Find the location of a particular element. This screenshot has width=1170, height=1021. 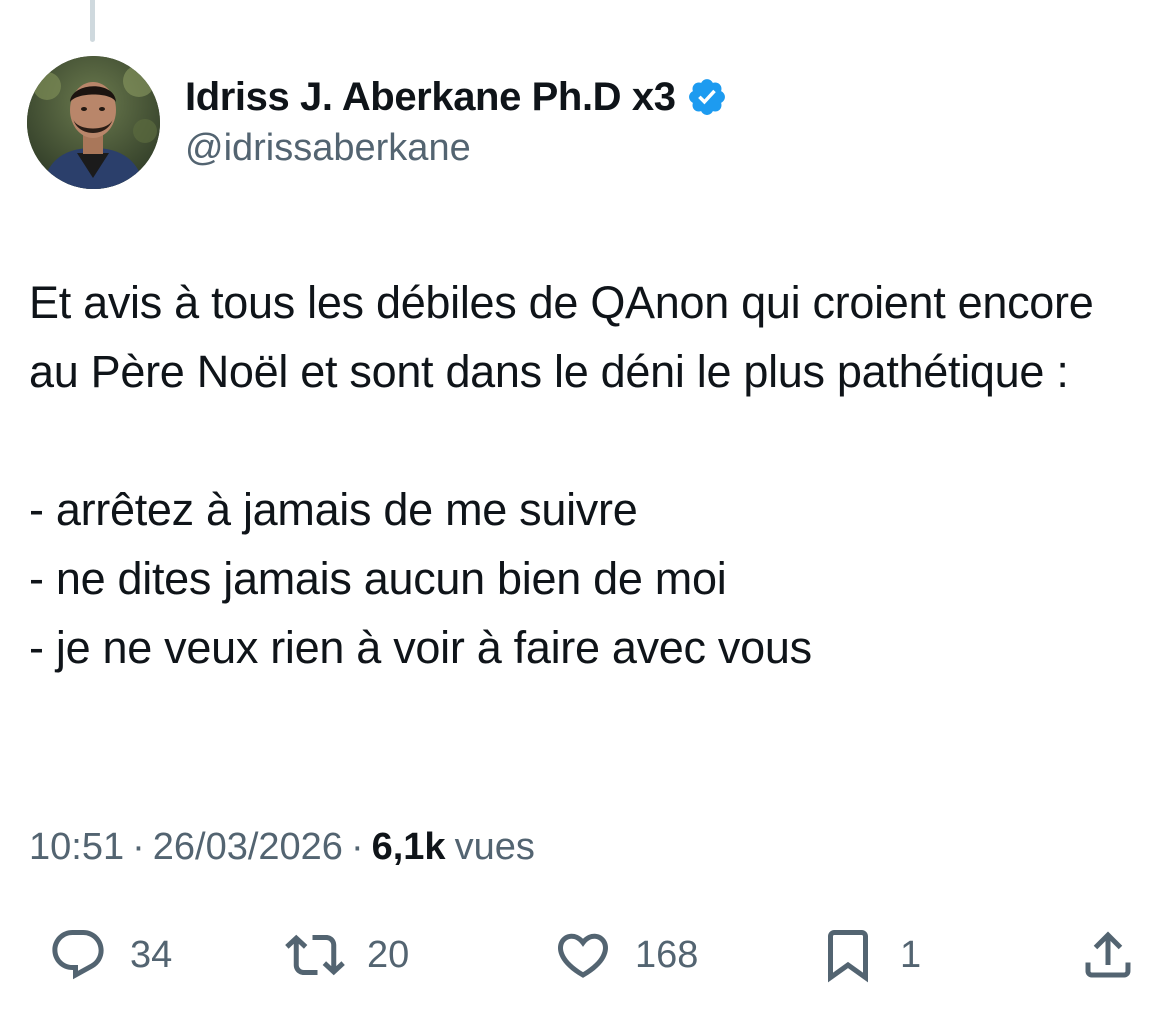

author-name-row: Idriss J. Aberkane Ph.D x3 is located at coordinates (456, 97).